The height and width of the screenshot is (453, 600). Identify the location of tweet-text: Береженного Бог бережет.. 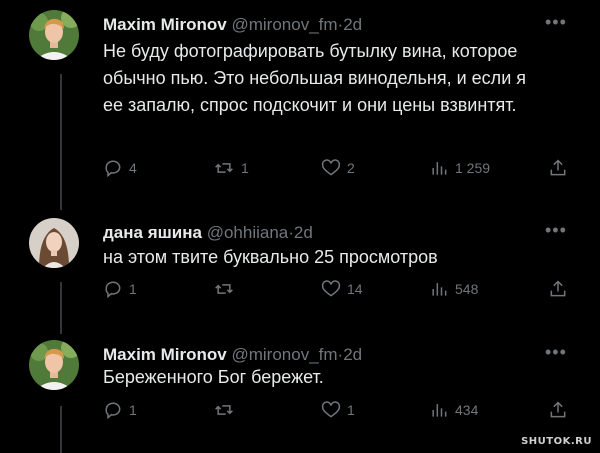
(213, 377).